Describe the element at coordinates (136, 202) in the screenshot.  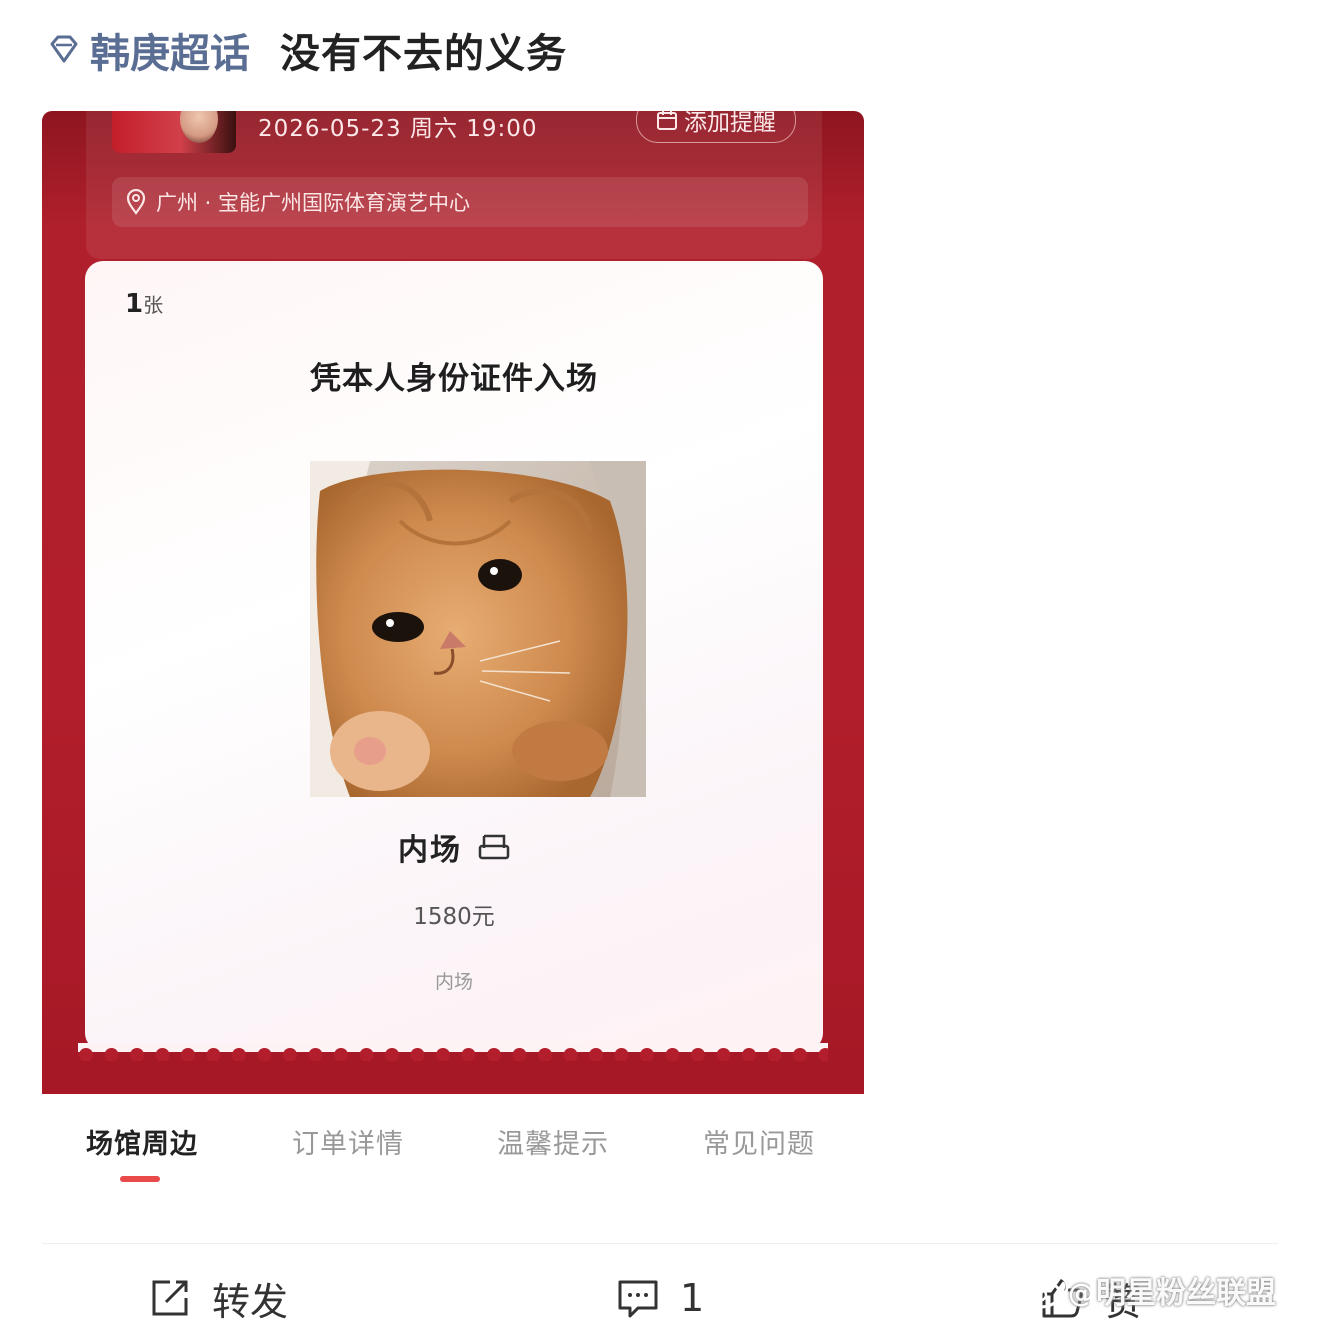
I see `location-pin-icon` at that location.